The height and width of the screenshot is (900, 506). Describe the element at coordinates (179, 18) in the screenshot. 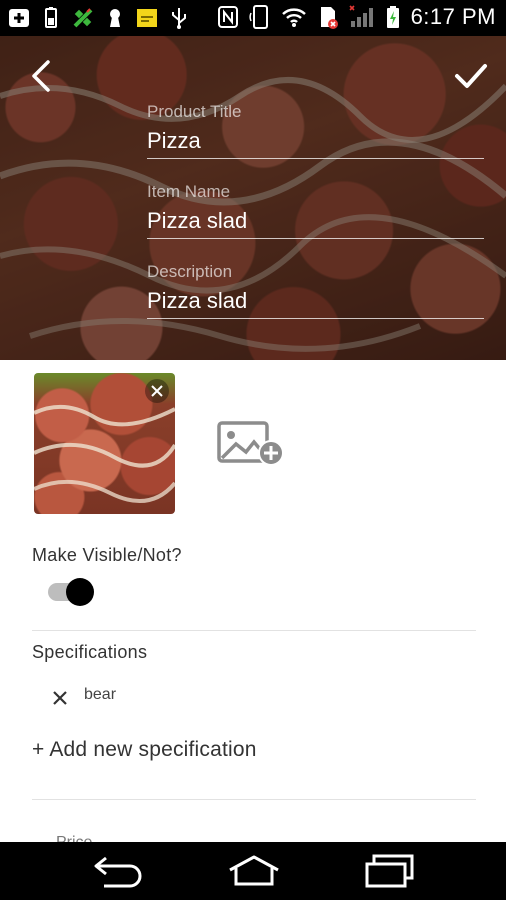

I see `usb-icon` at that location.